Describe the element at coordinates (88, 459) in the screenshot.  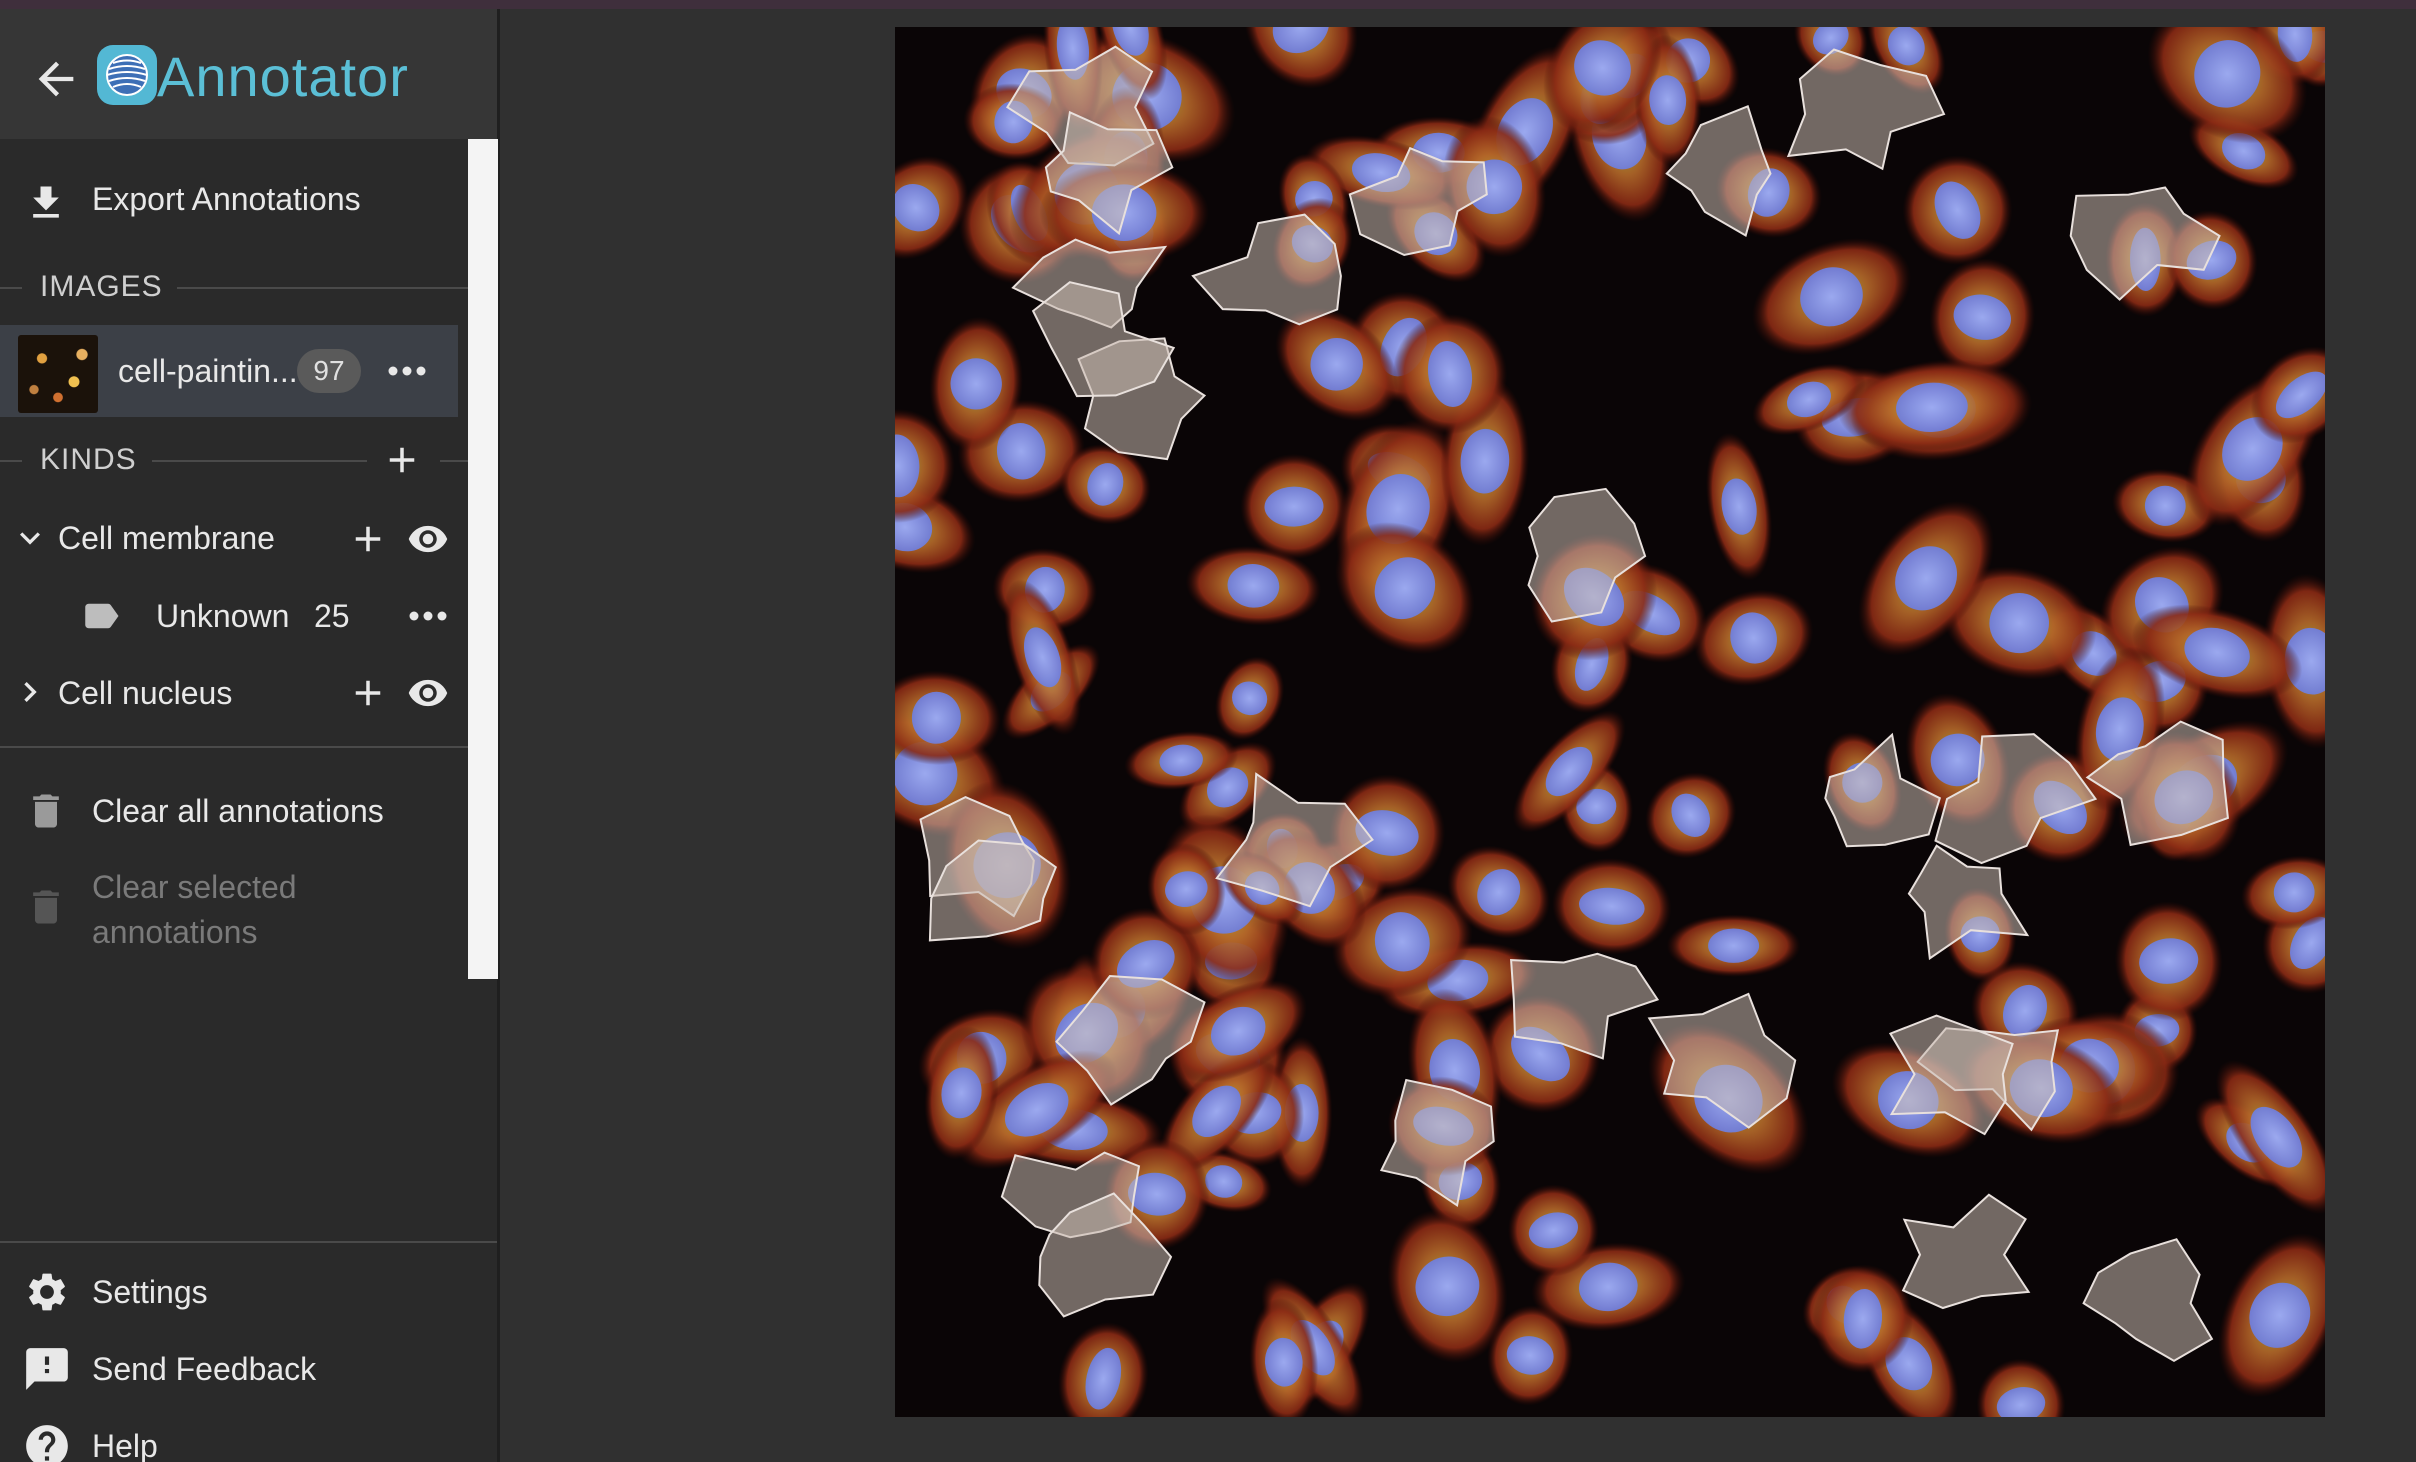
I see `kinds-section-title: KINDS` at that location.